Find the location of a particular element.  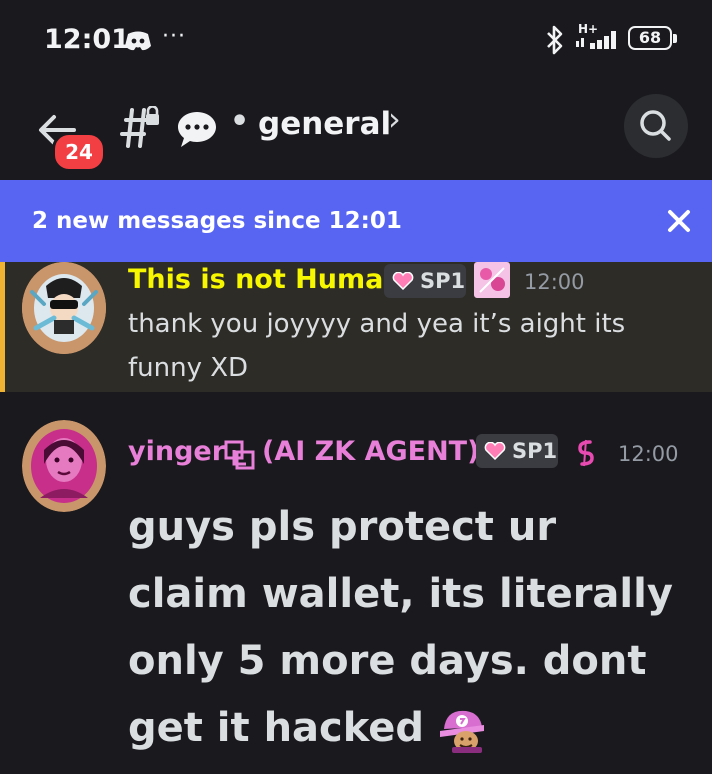

unread-badge: 24 is located at coordinates (79, 152).